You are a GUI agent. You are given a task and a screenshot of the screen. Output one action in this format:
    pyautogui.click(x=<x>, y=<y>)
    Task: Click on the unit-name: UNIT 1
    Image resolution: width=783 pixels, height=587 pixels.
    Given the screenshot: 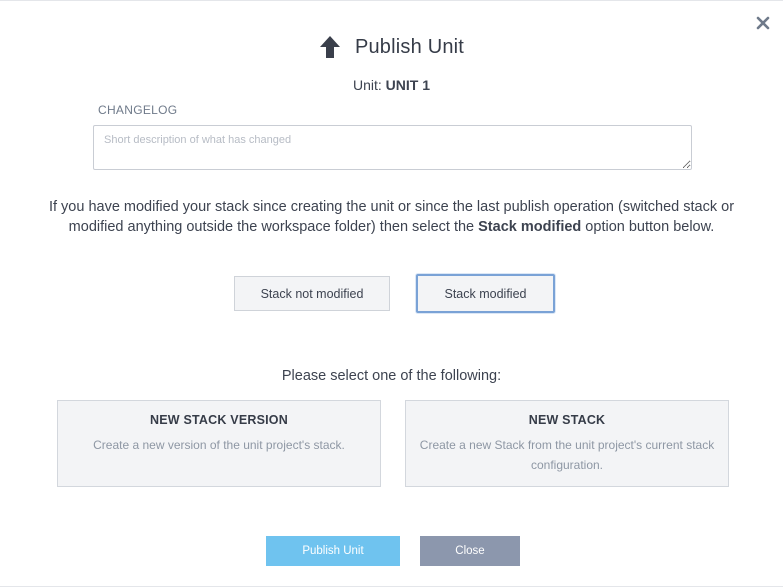 What is the action you would take?
    pyautogui.click(x=408, y=85)
    